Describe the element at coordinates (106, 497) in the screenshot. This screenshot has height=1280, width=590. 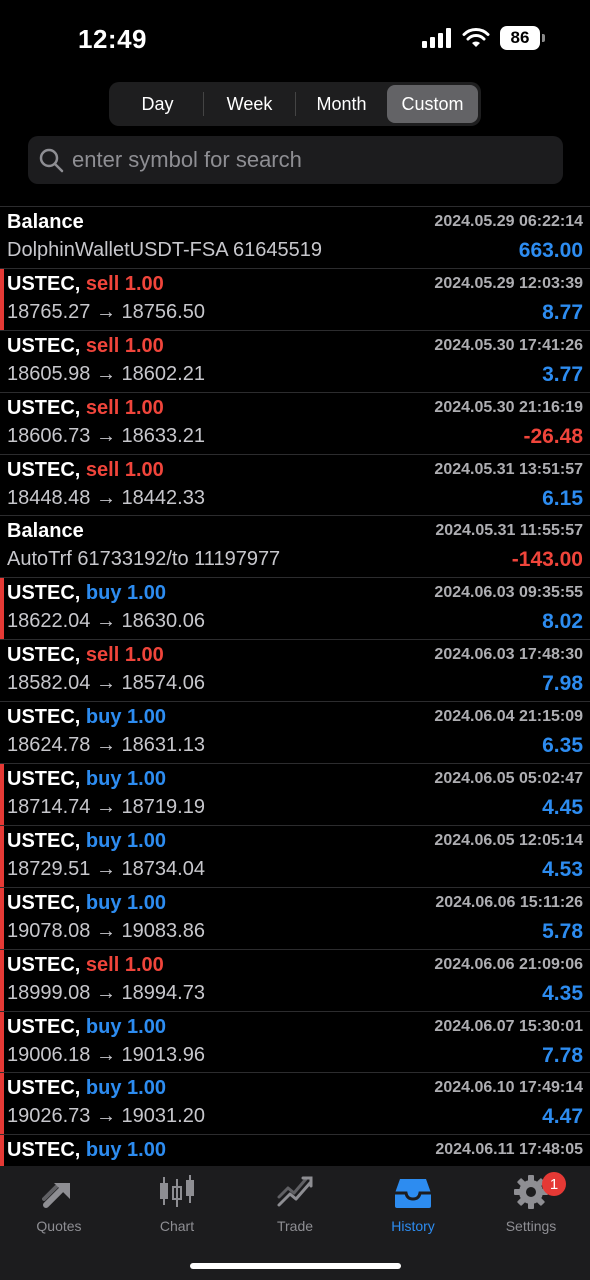
I see `open-close-prices: 18448.48 → 18442.33` at that location.